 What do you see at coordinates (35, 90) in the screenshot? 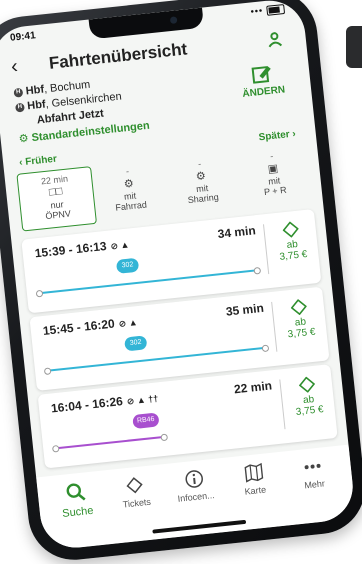
I see `from-station: Hbf` at bounding box center [35, 90].